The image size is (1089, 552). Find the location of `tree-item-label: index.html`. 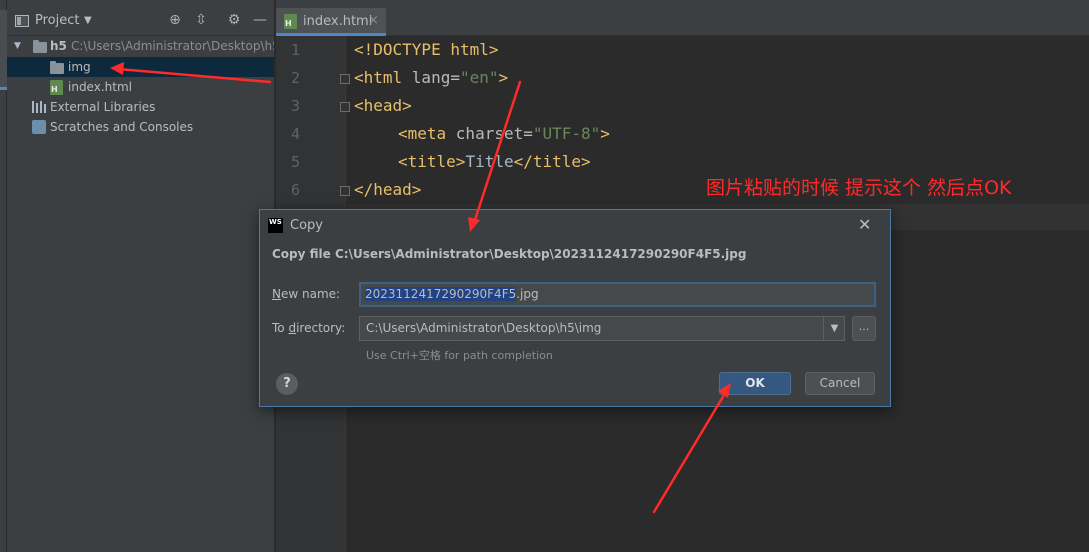

tree-item-label: index.html is located at coordinates (100, 87).